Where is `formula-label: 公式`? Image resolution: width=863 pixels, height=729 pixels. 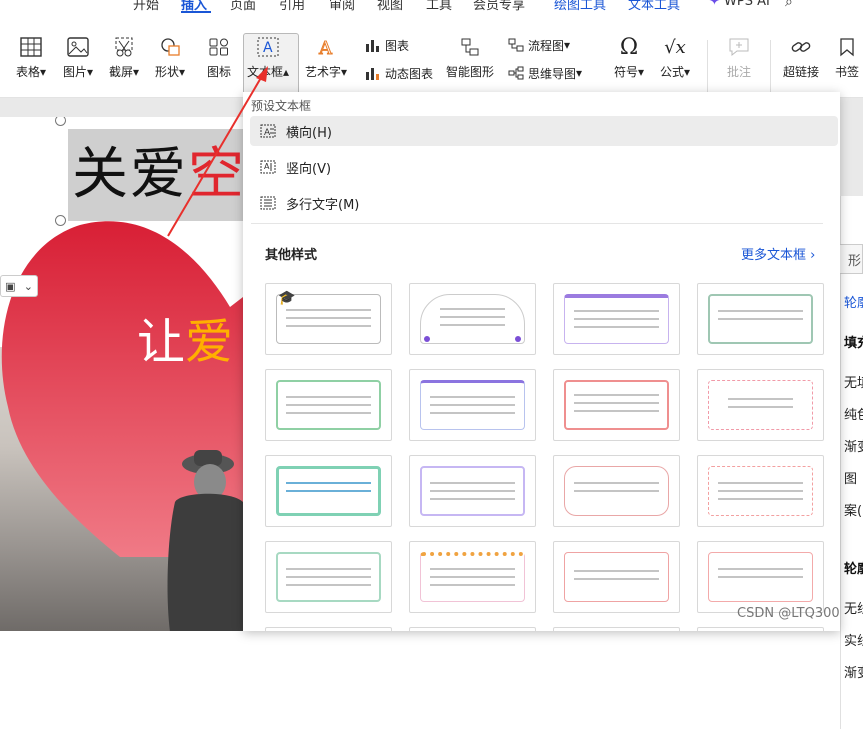
formula-label: 公式 is located at coordinates (672, 72).